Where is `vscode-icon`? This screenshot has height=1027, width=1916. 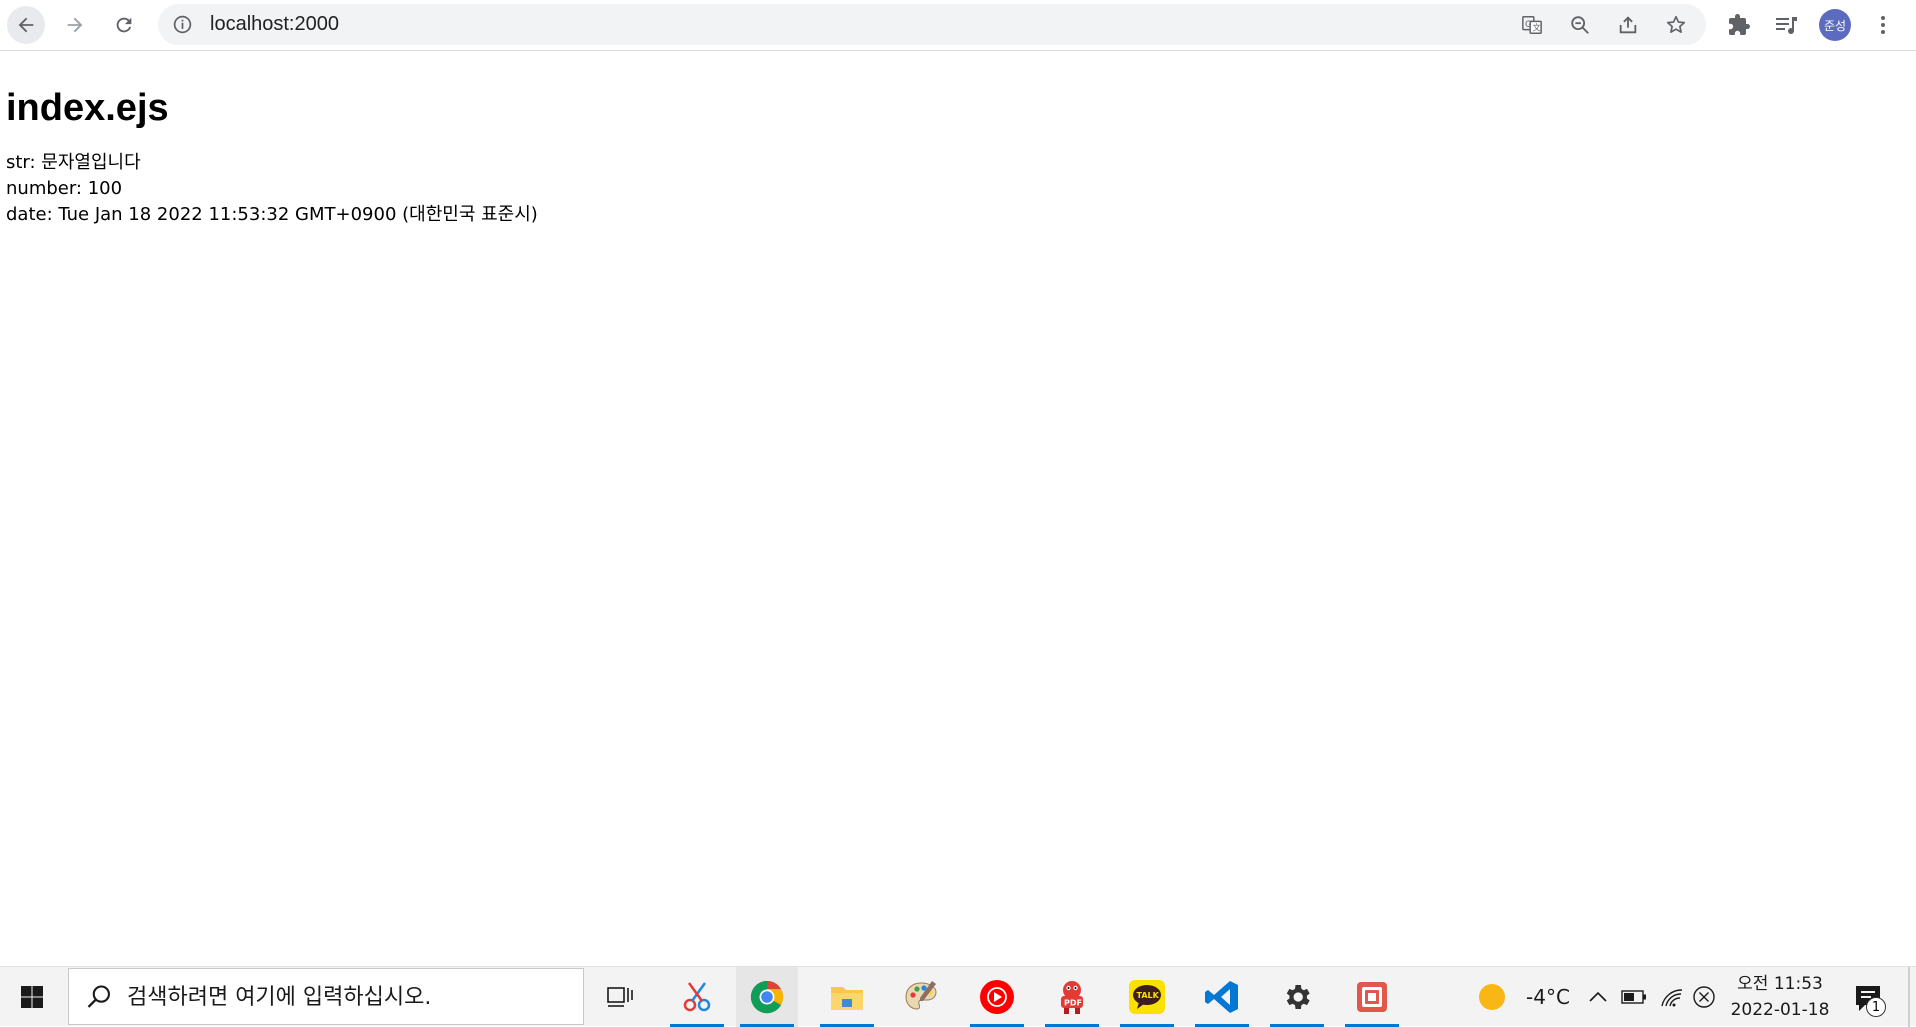 vscode-icon is located at coordinates (1221, 997).